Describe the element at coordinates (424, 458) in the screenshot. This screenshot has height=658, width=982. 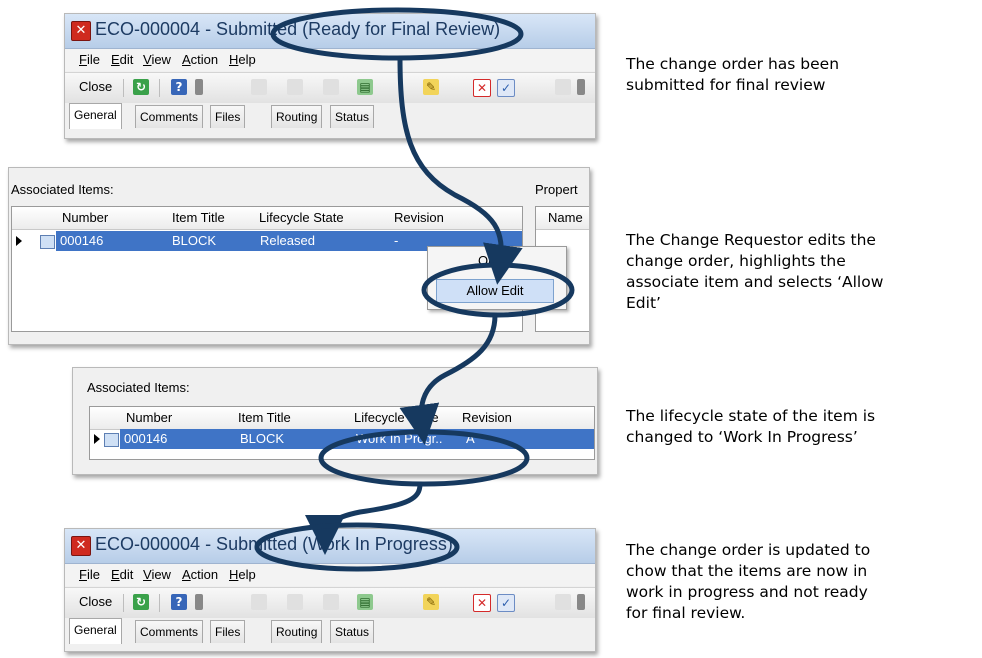
I see `highlight-ellipse-state` at that location.